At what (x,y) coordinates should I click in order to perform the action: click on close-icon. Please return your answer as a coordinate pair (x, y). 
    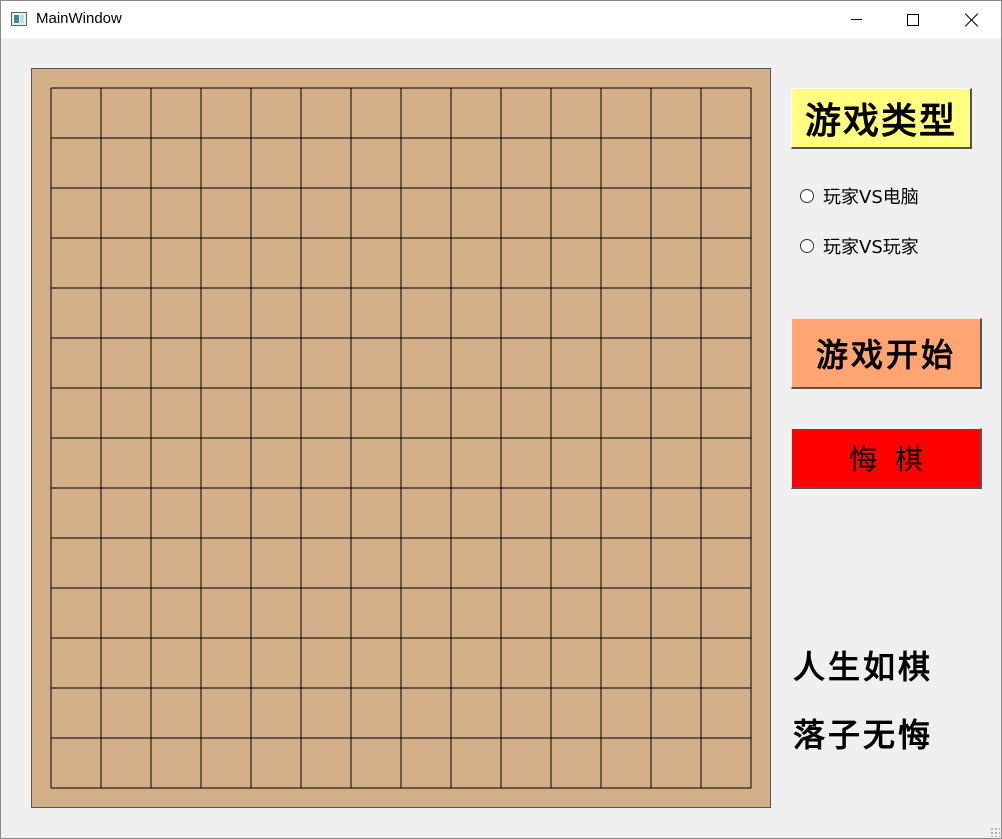
    Looking at the image, I should click on (972, 20).